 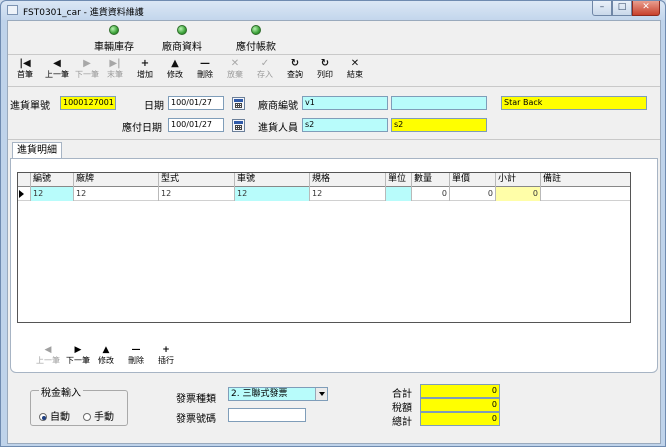 I want to click on select-value: 2. 三聯式發票, so click(x=259, y=394).